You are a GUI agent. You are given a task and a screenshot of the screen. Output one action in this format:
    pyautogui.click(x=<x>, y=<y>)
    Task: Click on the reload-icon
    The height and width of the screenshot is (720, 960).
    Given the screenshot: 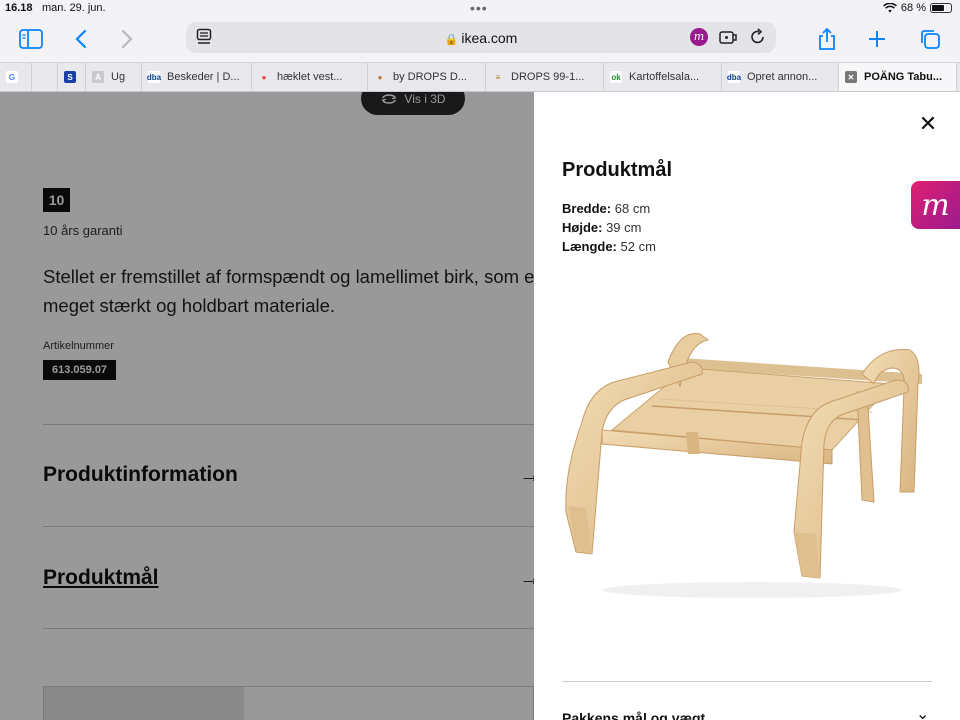 What is the action you would take?
    pyautogui.click(x=758, y=39)
    